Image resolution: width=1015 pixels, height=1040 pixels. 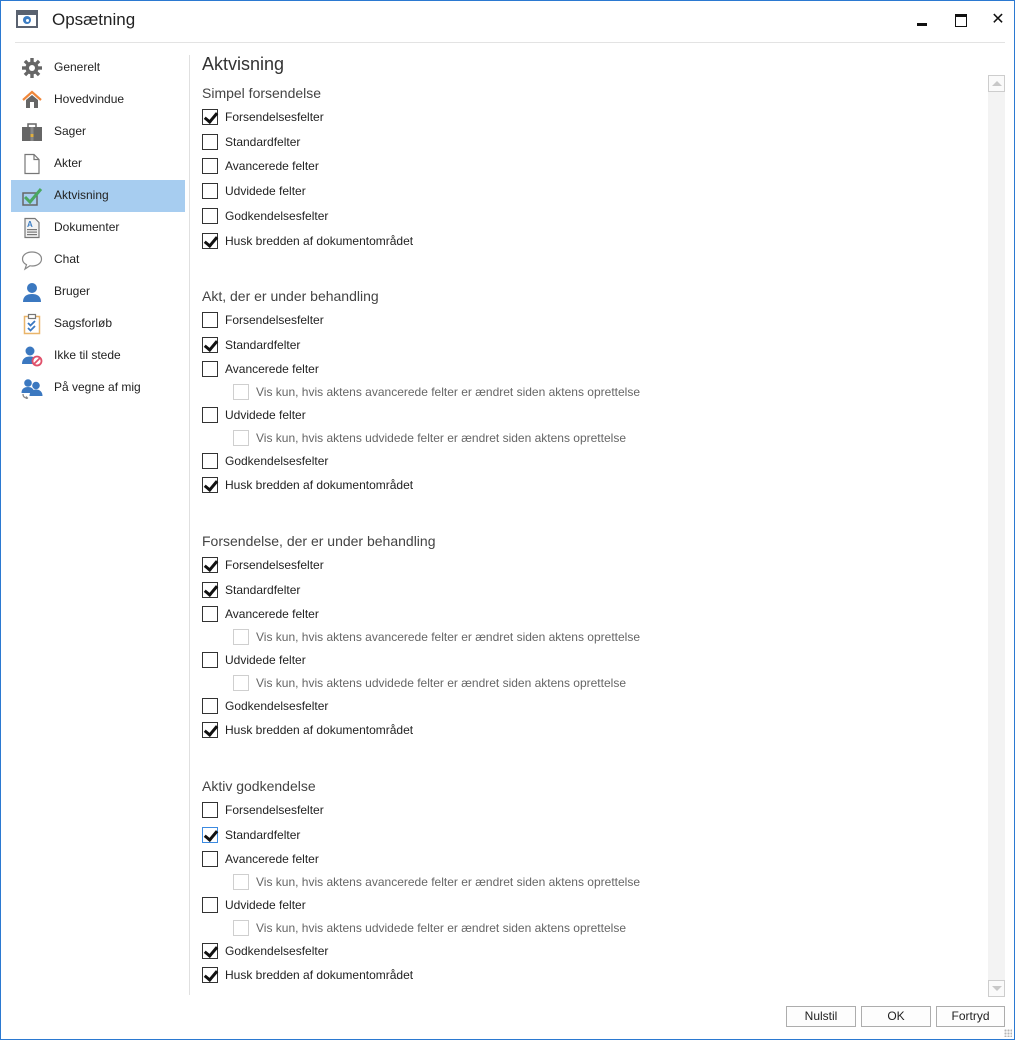 What do you see at coordinates (98, 228) in the screenshot?
I see `sidebar-item-dokumenter: A Dokumenter` at bounding box center [98, 228].